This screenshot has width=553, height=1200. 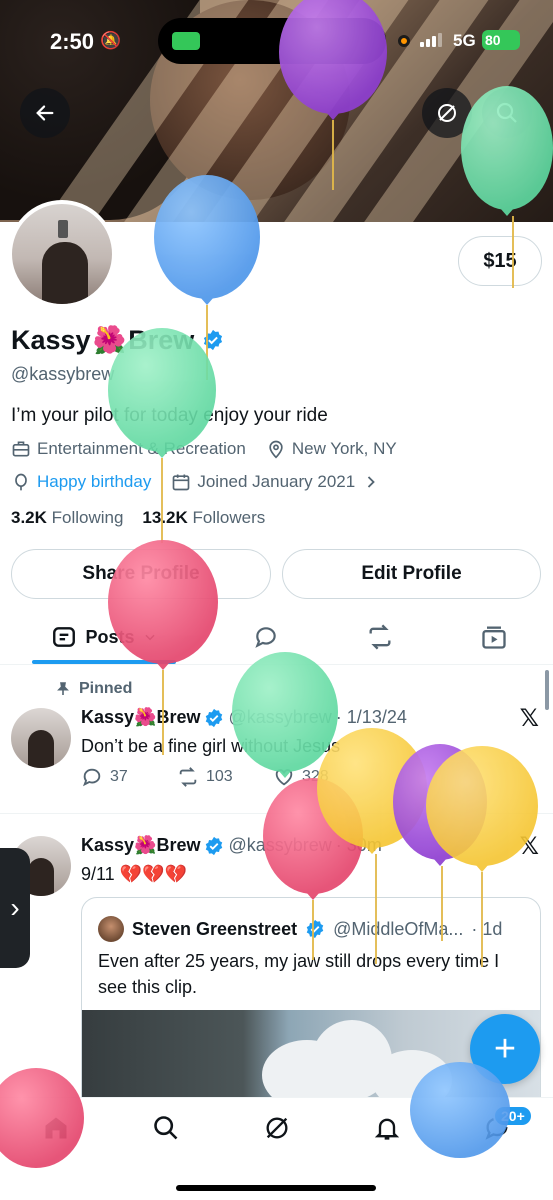 I want to click on reply-icon, so click(x=91, y=777).